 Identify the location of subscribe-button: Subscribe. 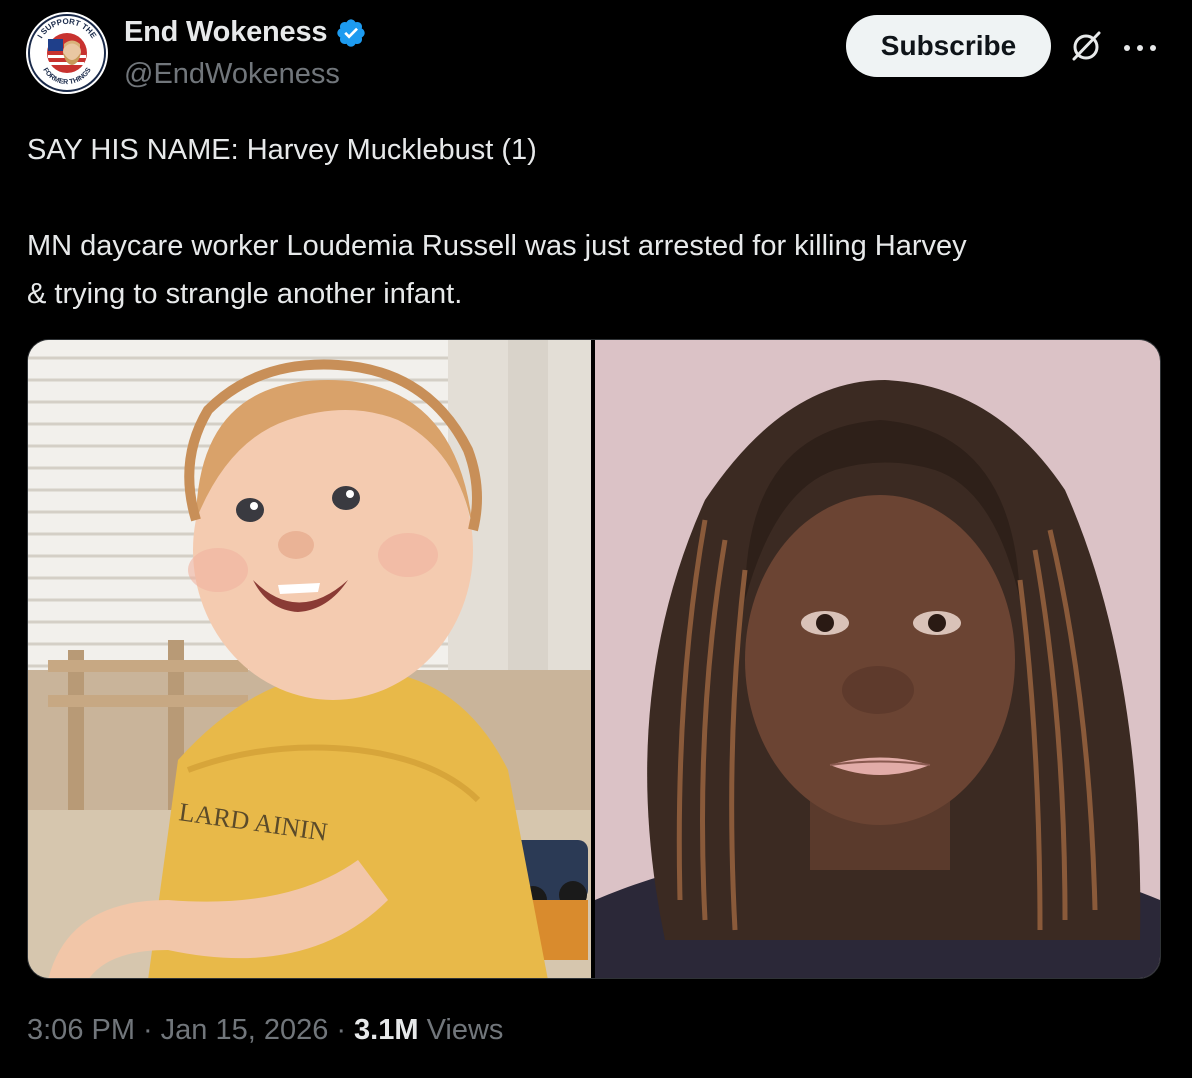
(948, 46).